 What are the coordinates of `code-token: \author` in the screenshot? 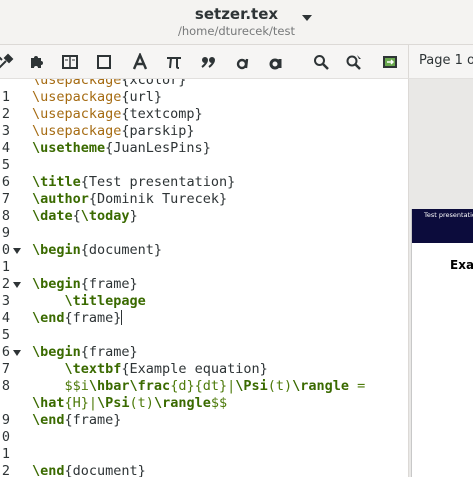 It's located at (60, 199).